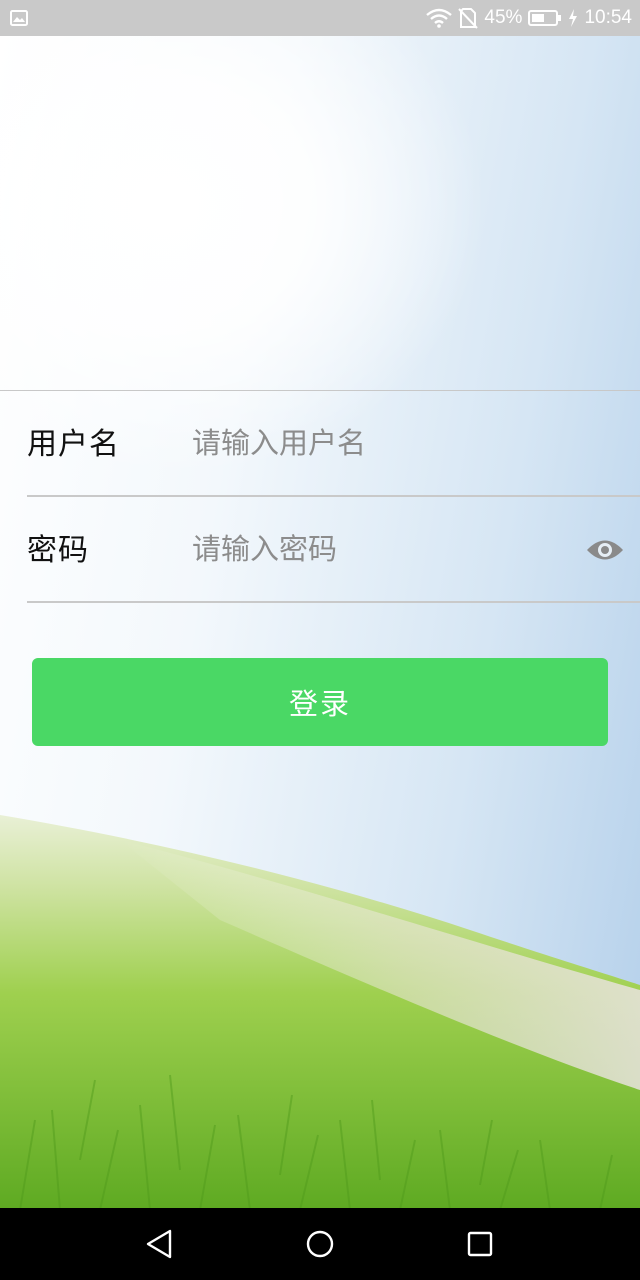 The height and width of the screenshot is (1280, 640). I want to click on battery-icon, so click(545, 18).